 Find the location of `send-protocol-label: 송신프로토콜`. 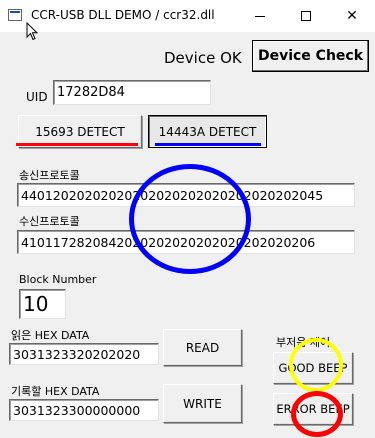

send-protocol-label: 송신프로토콜 is located at coordinates (49, 175).